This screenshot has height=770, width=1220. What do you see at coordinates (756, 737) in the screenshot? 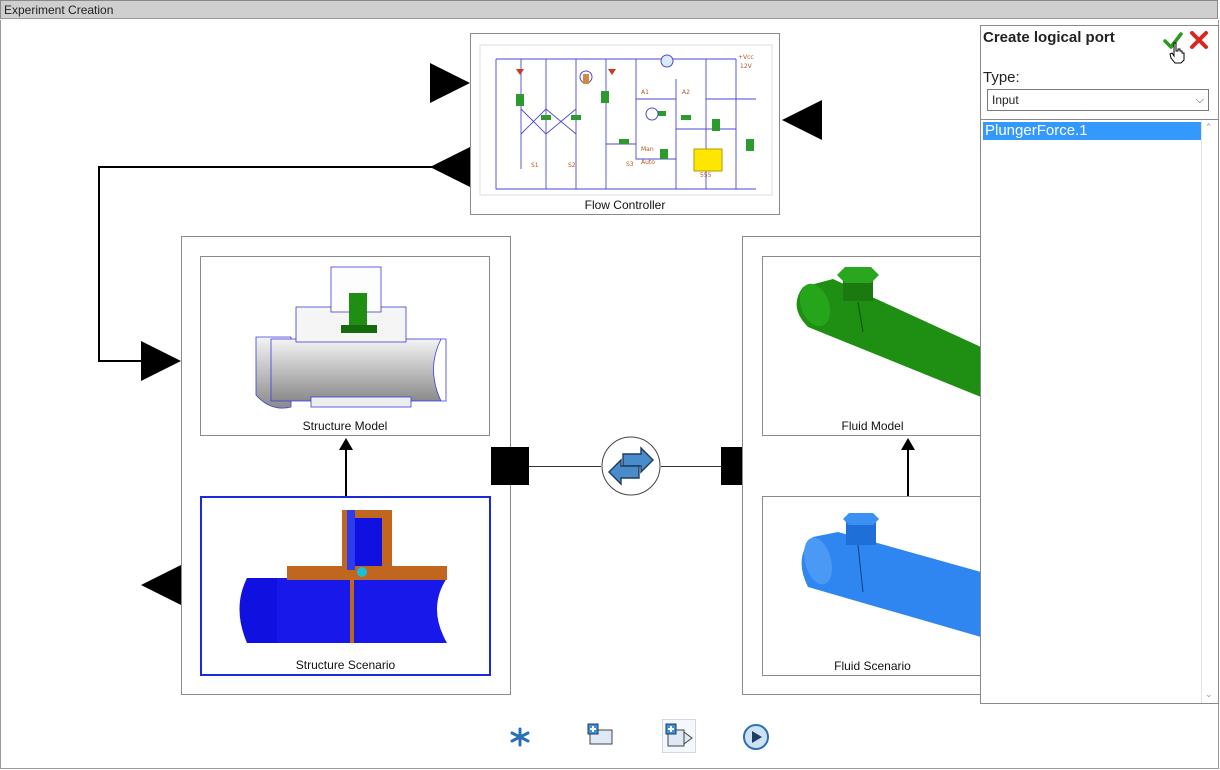
I see `play-icon` at bounding box center [756, 737].